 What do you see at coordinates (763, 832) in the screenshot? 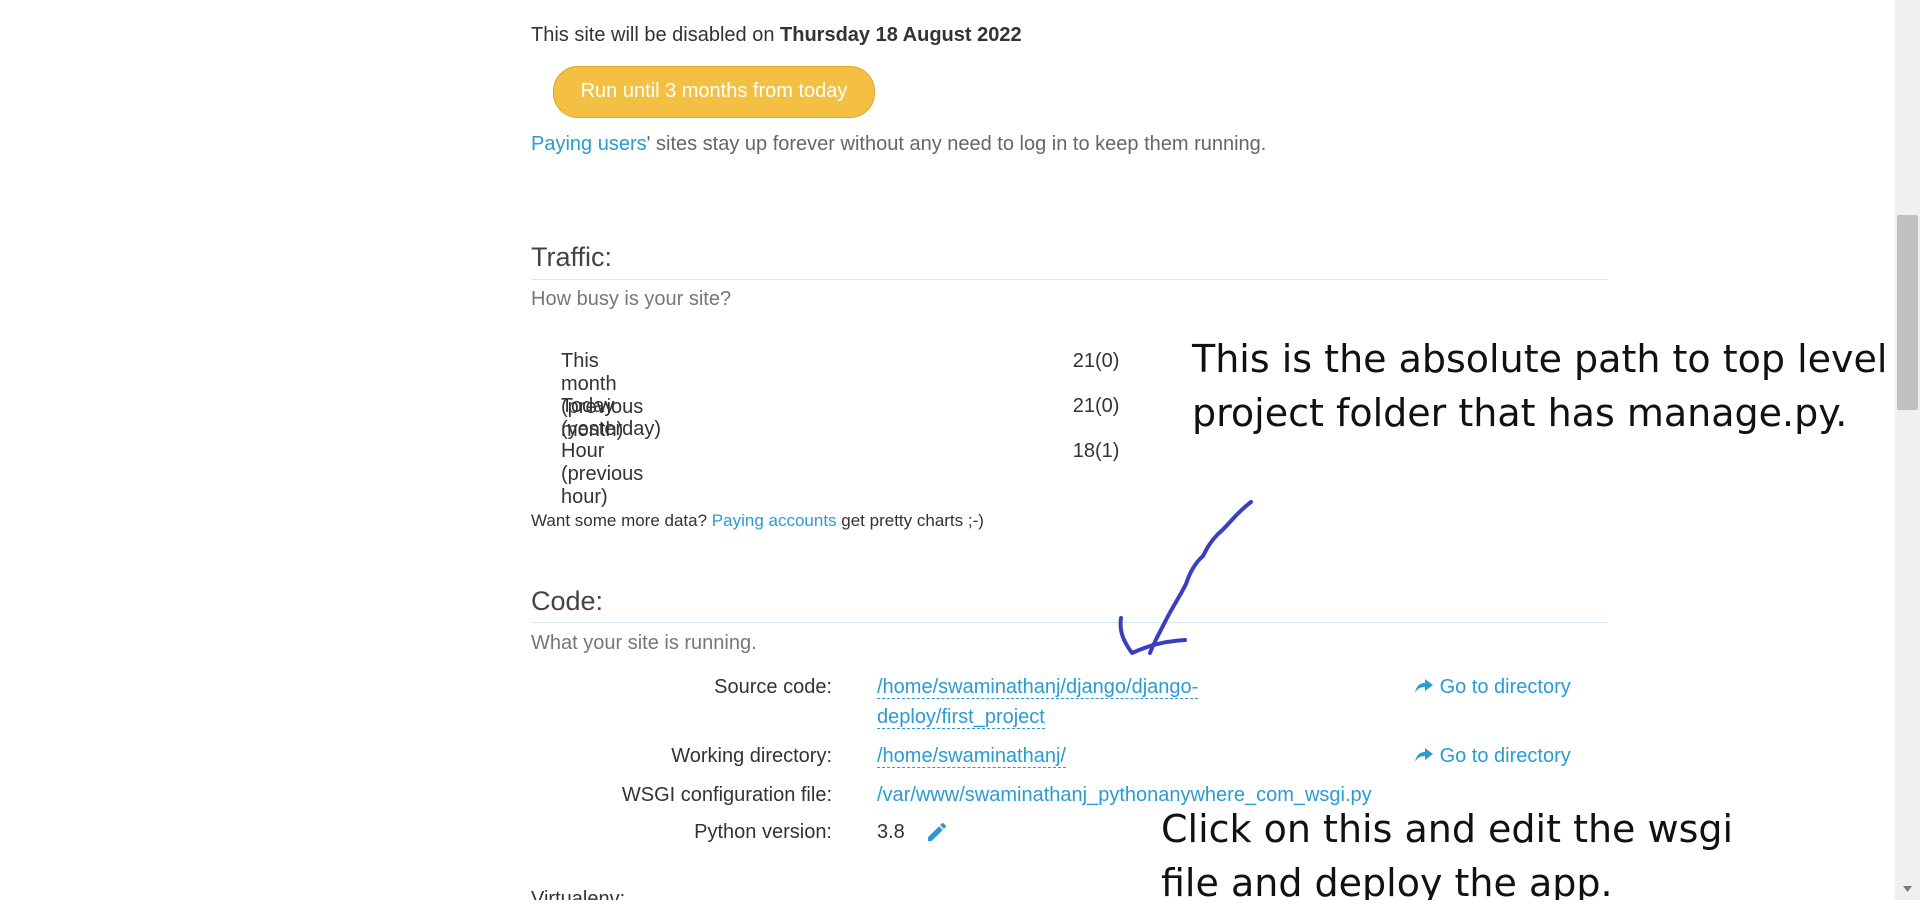
I see `python-version-label: Python version:` at bounding box center [763, 832].